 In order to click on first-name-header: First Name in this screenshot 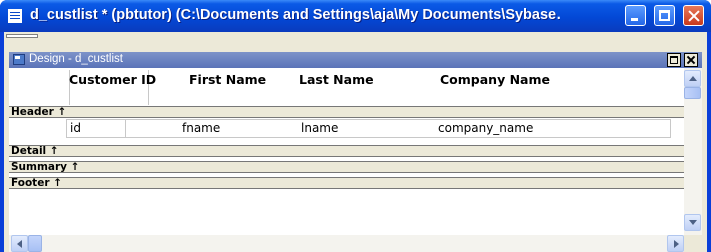, I will do `click(227, 79)`.